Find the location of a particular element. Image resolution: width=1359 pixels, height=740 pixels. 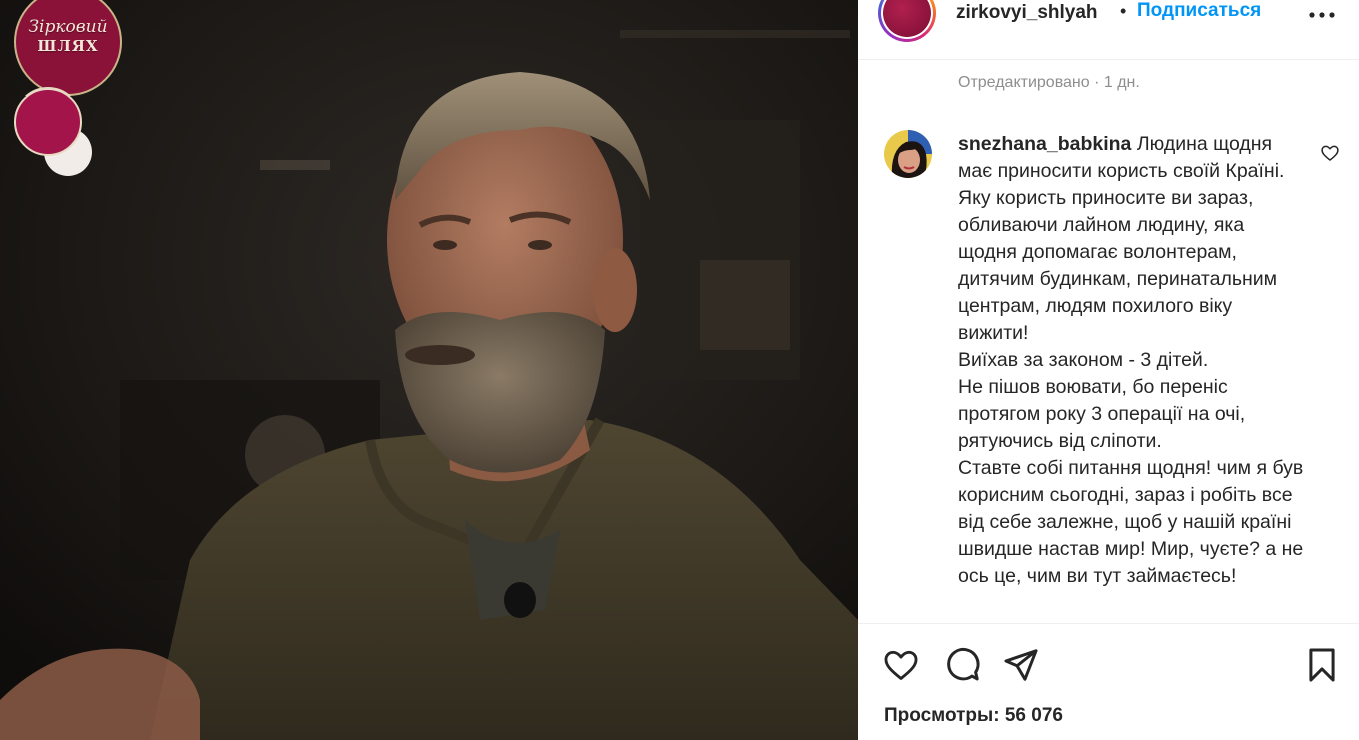

brand-bubbles is located at coordinates (53, 132).